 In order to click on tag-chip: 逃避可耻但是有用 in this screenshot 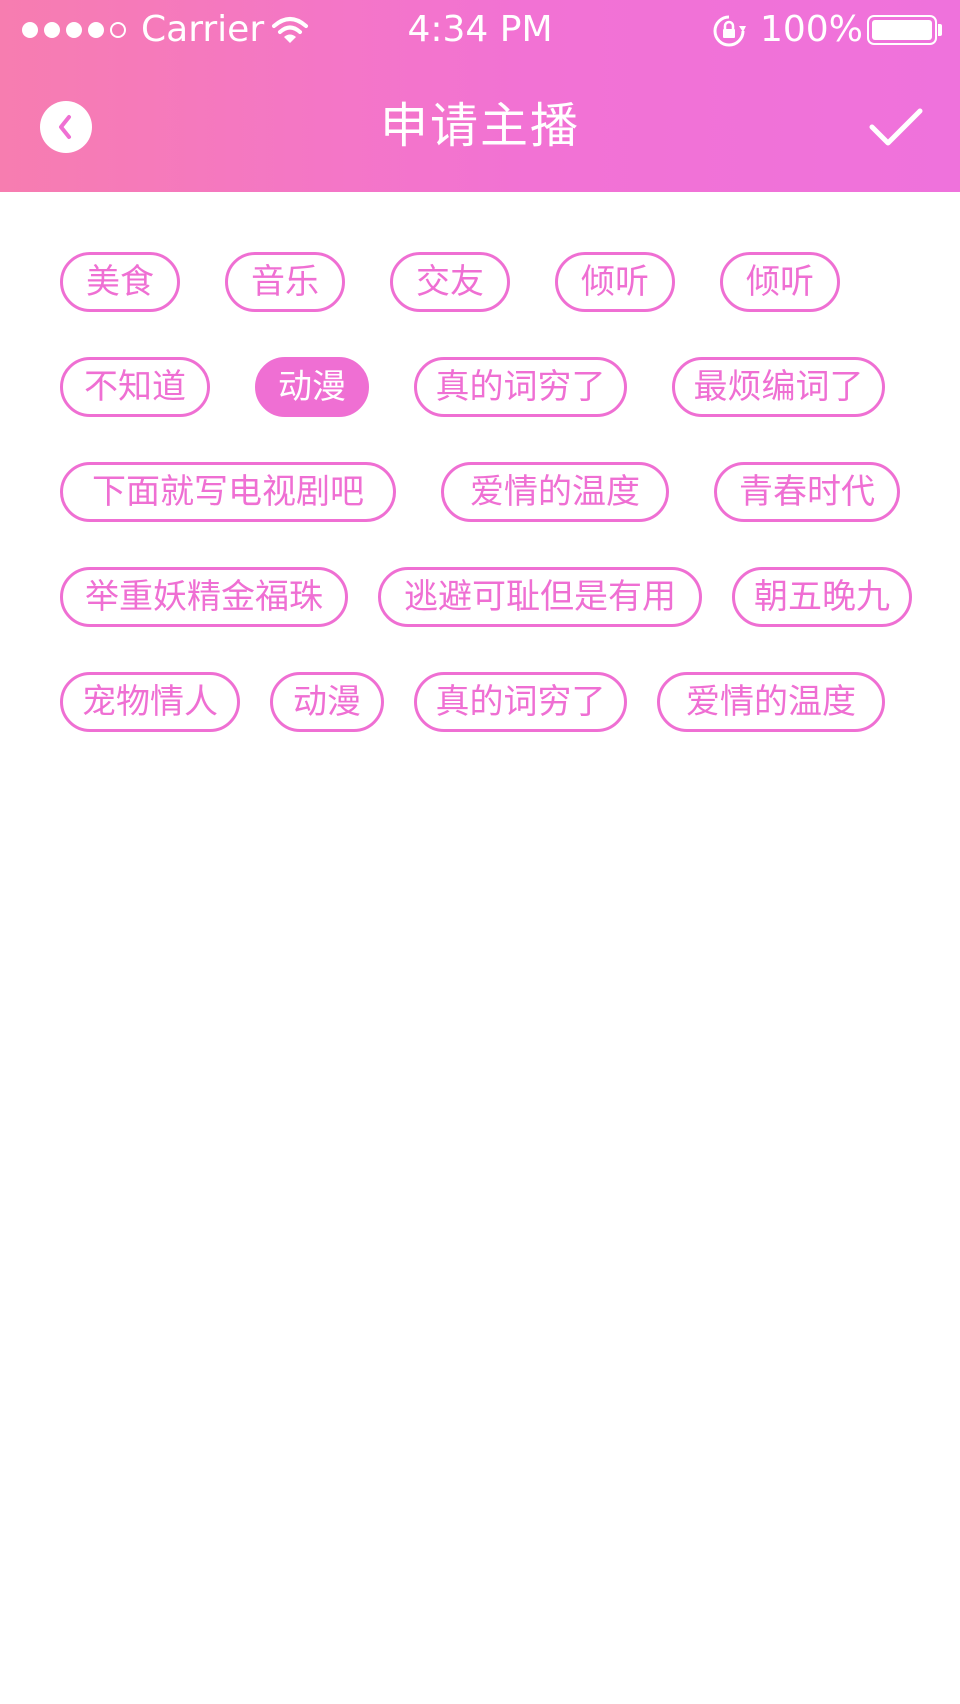, I will do `click(540, 597)`.